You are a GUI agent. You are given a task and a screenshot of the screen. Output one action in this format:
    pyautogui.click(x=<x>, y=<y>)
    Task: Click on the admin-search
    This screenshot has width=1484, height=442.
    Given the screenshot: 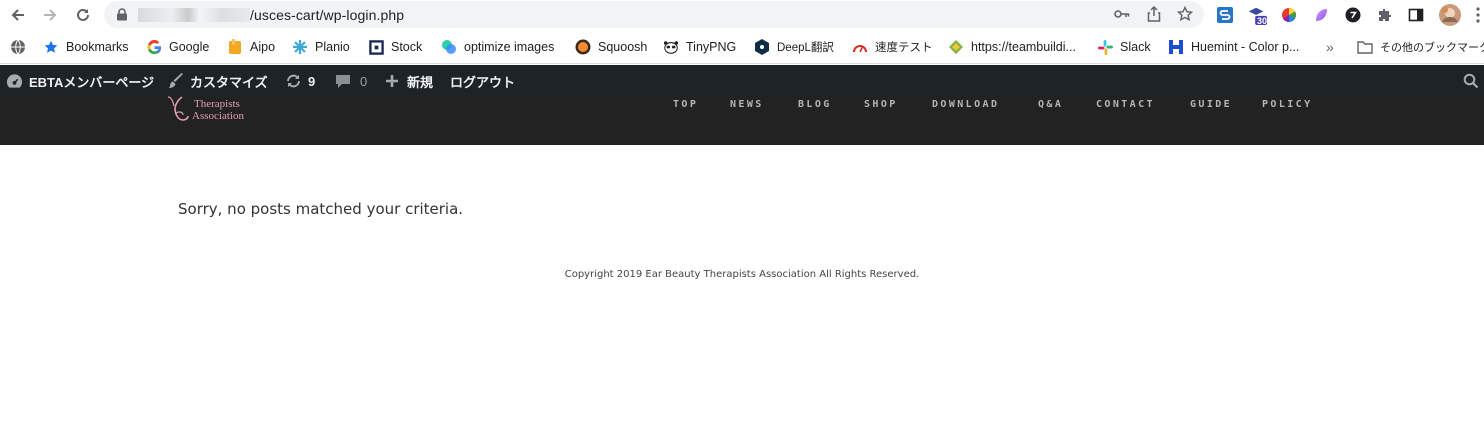 What is the action you would take?
    pyautogui.click(x=1471, y=81)
    